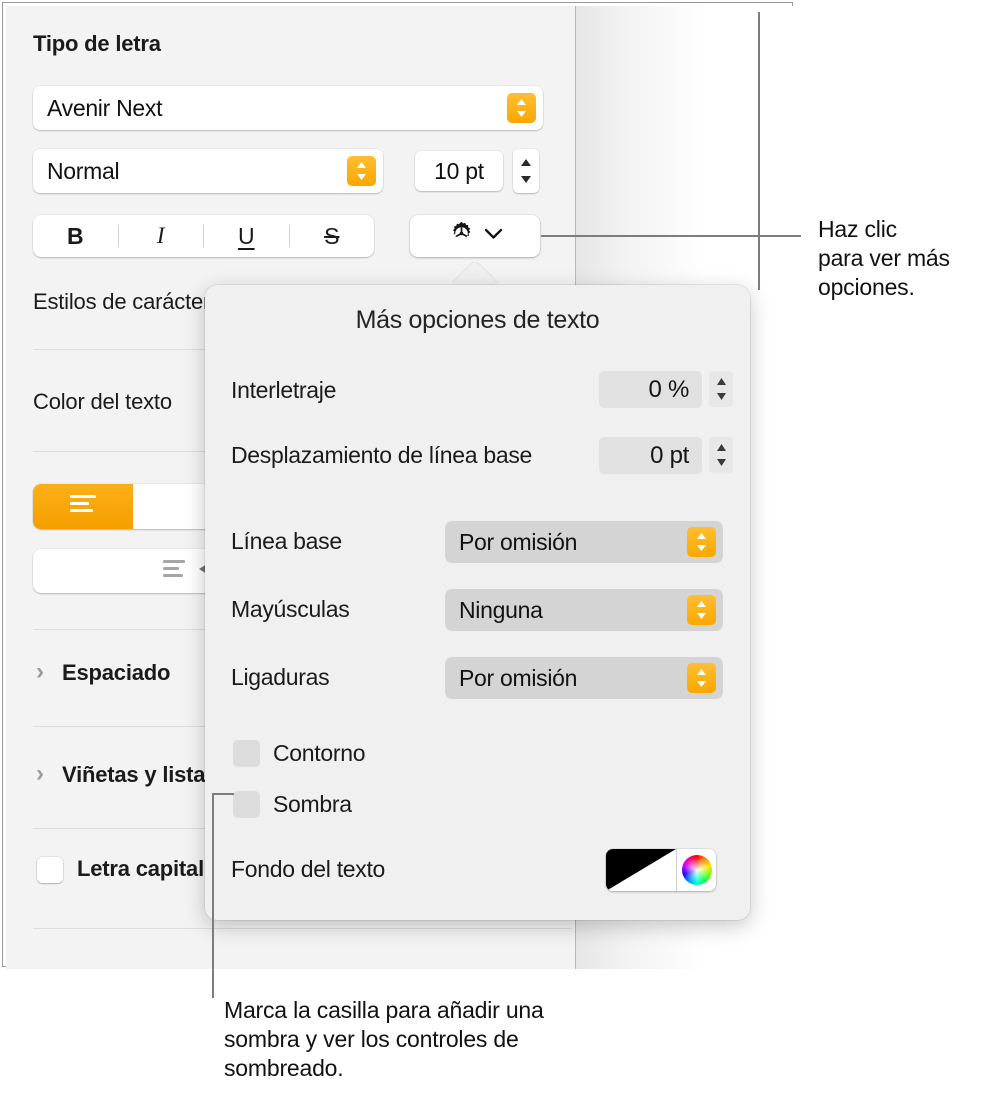 This screenshot has height=1104, width=1008. What do you see at coordinates (384, 1010) in the screenshot?
I see `callout-bottom-line1: Marca la casilla para añadir una` at bounding box center [384, 1010].